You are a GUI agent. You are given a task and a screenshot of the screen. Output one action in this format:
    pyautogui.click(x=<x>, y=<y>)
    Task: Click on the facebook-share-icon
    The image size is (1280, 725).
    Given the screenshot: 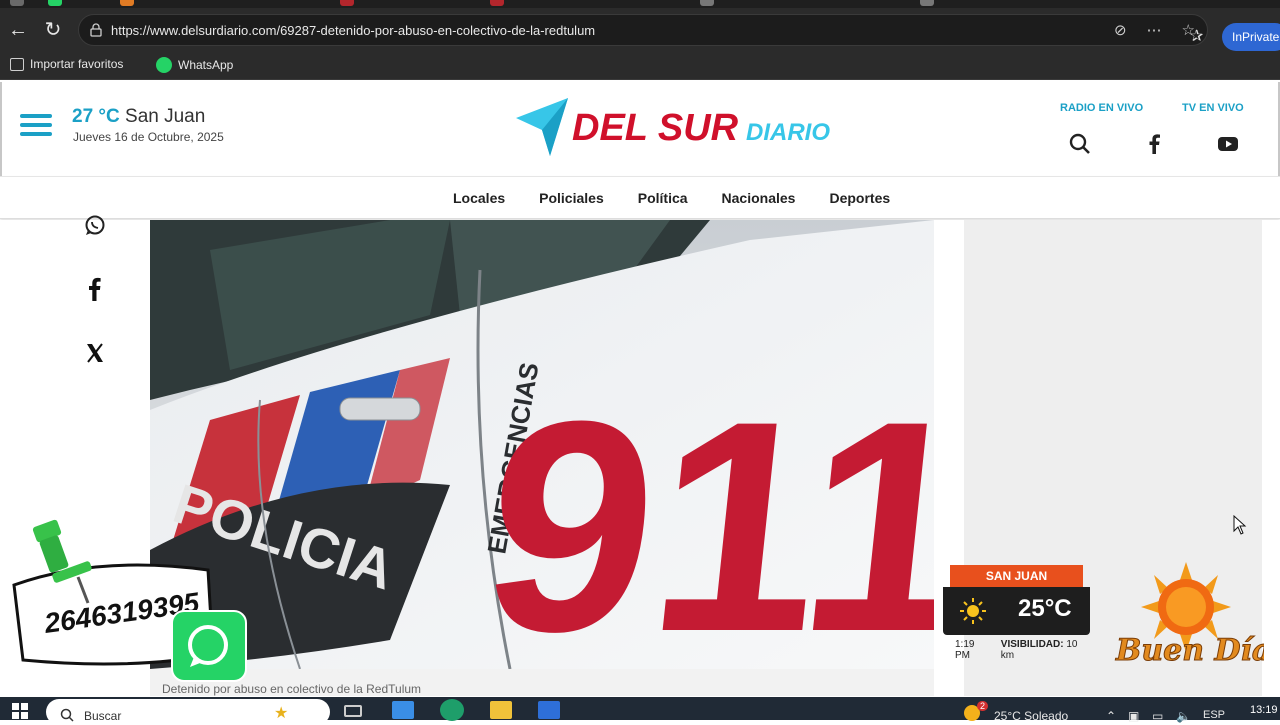 What is the action you would take?
    pyautogui.click(x=95, y=289)
    